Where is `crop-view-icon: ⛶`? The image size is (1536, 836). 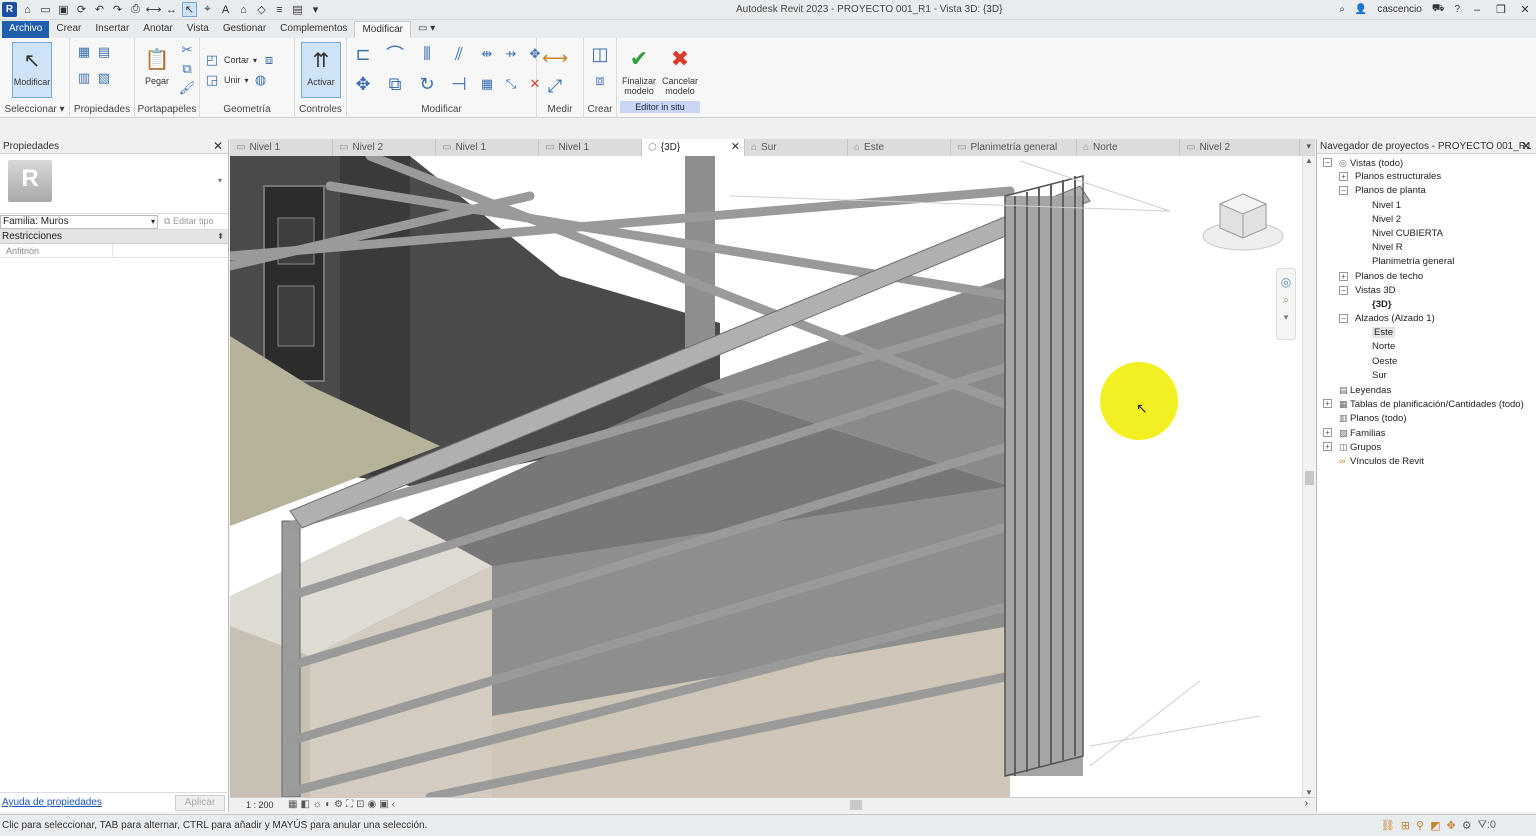
crop-view-icon: ⛶ is located at coordinates (349, 804).